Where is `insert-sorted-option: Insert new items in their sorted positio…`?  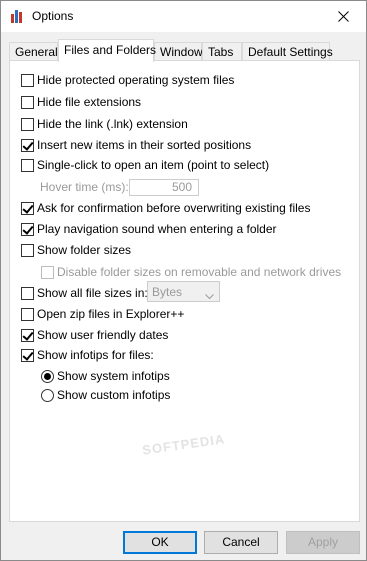 insert-sorted-option: Insert new items in their sorted positio… is located at coordinates (136, 145).